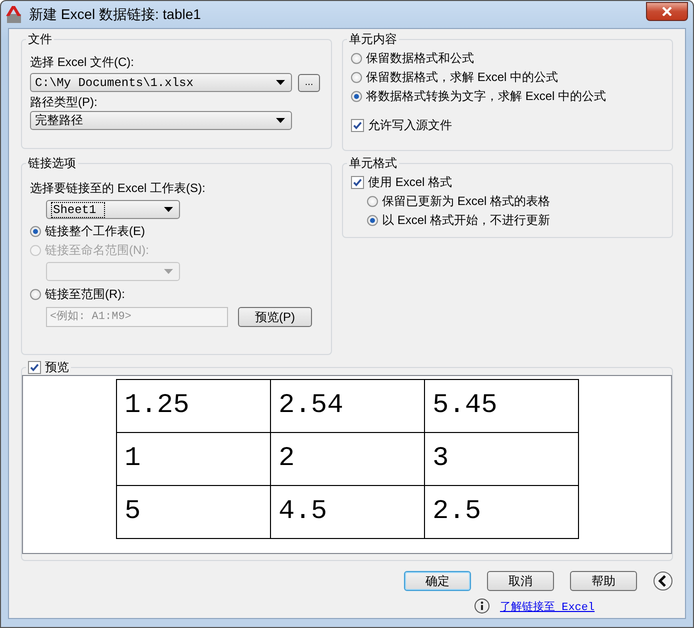 This screenshot has width=694, height=628. Describe the element at coordinates (193, 406) in the screenshot. I see `table-cell: 1.25` at that location.